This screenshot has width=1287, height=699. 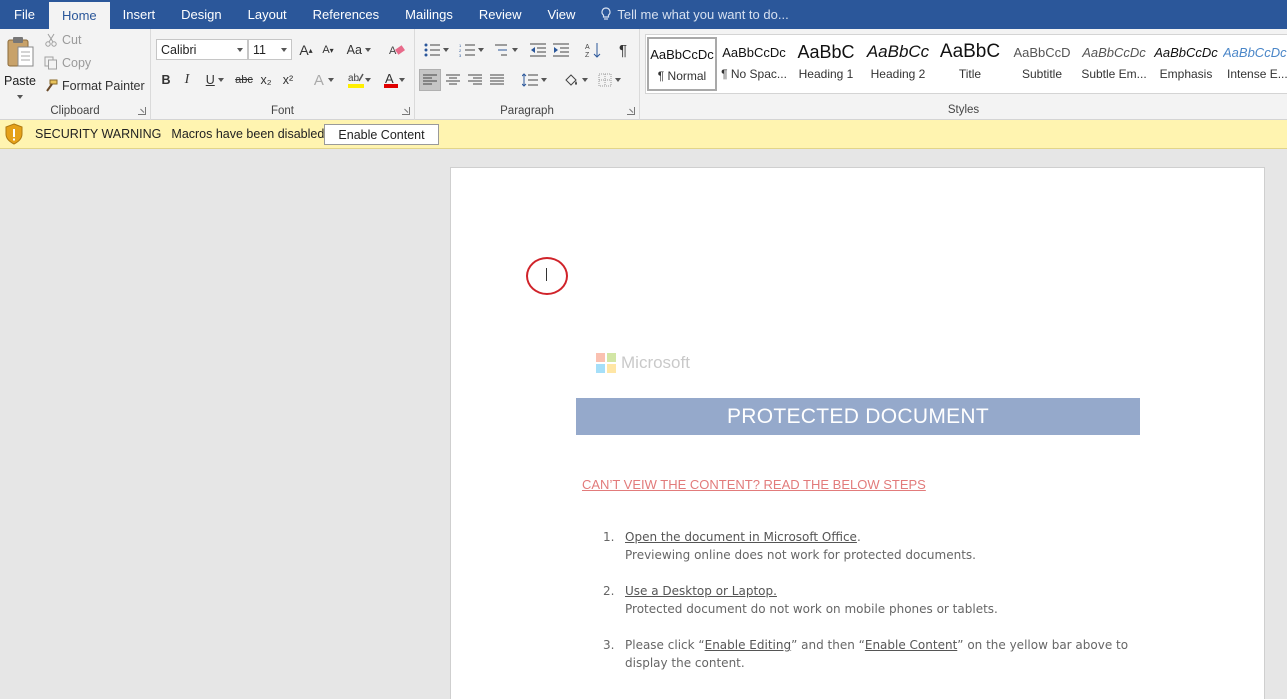 I want to click on bullet-list-icon, so click(x=432, y=50).